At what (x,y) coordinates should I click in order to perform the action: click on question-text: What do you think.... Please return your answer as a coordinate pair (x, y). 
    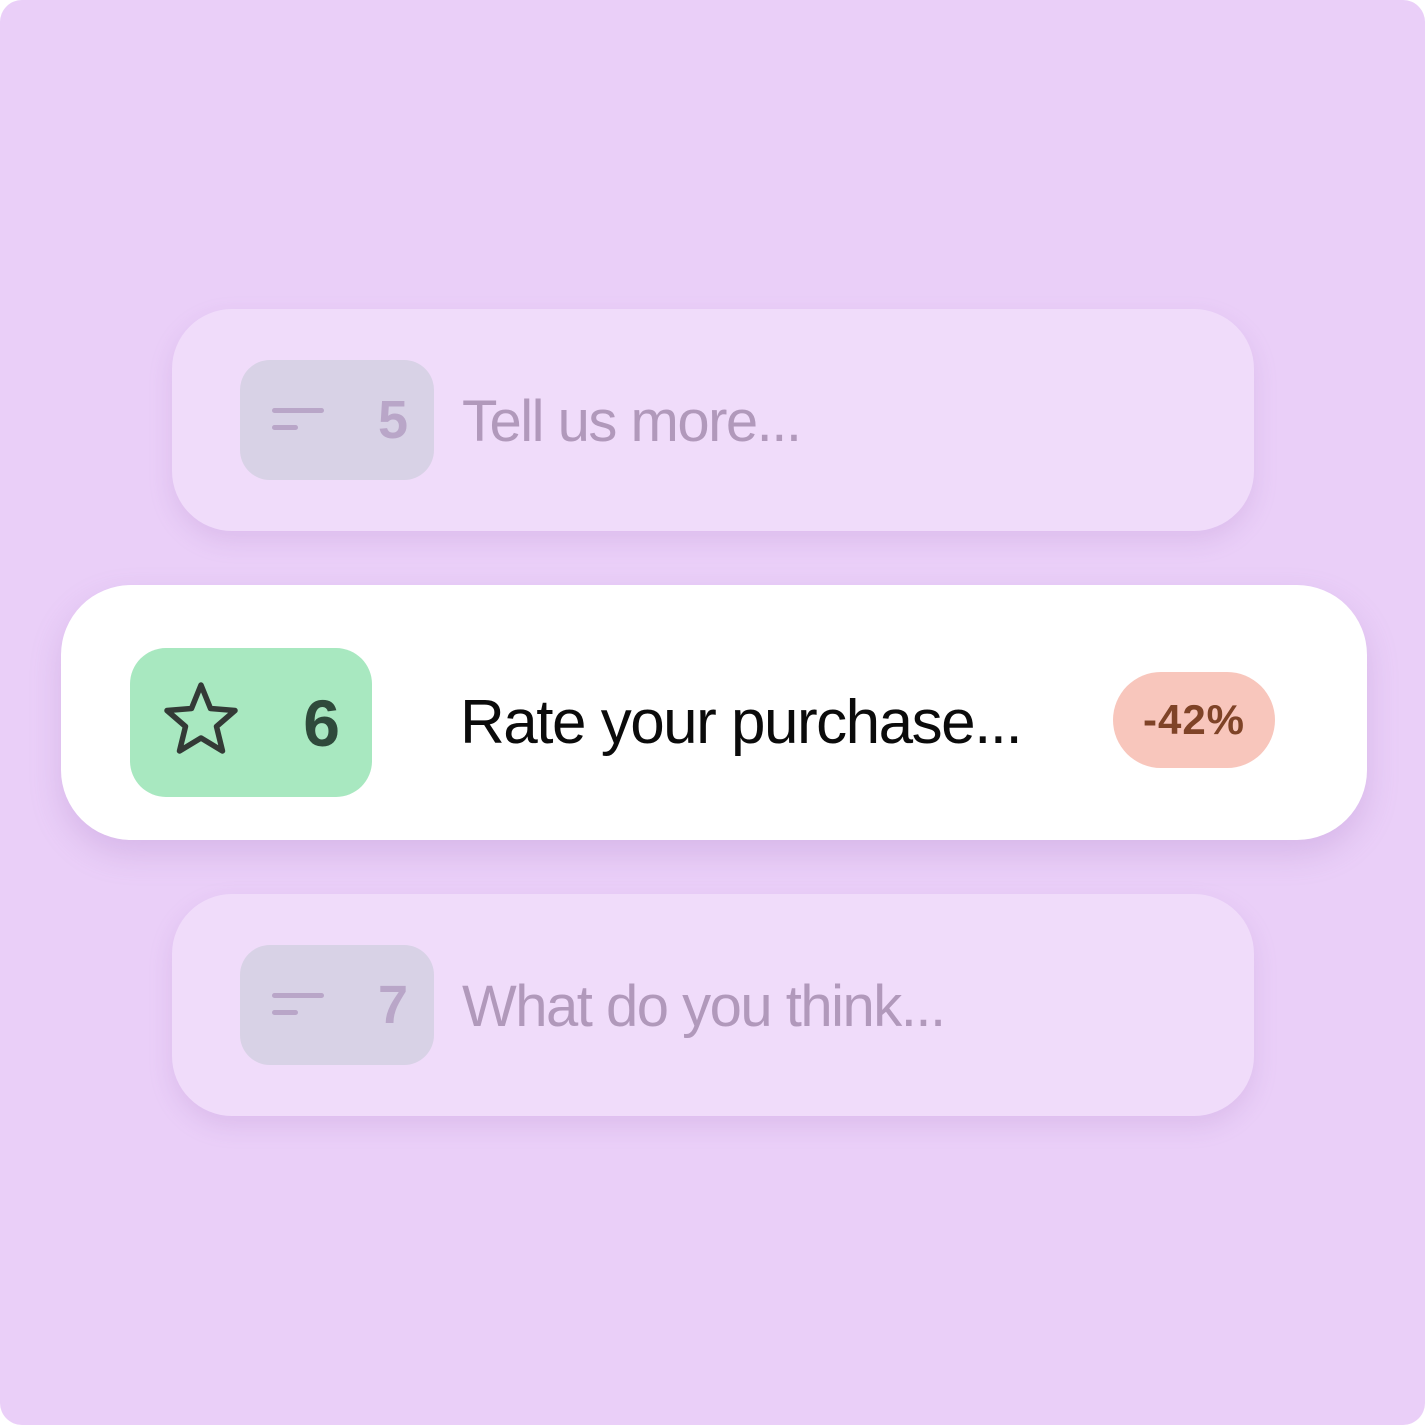
    Looking at the image, I should click on (704, 1006).